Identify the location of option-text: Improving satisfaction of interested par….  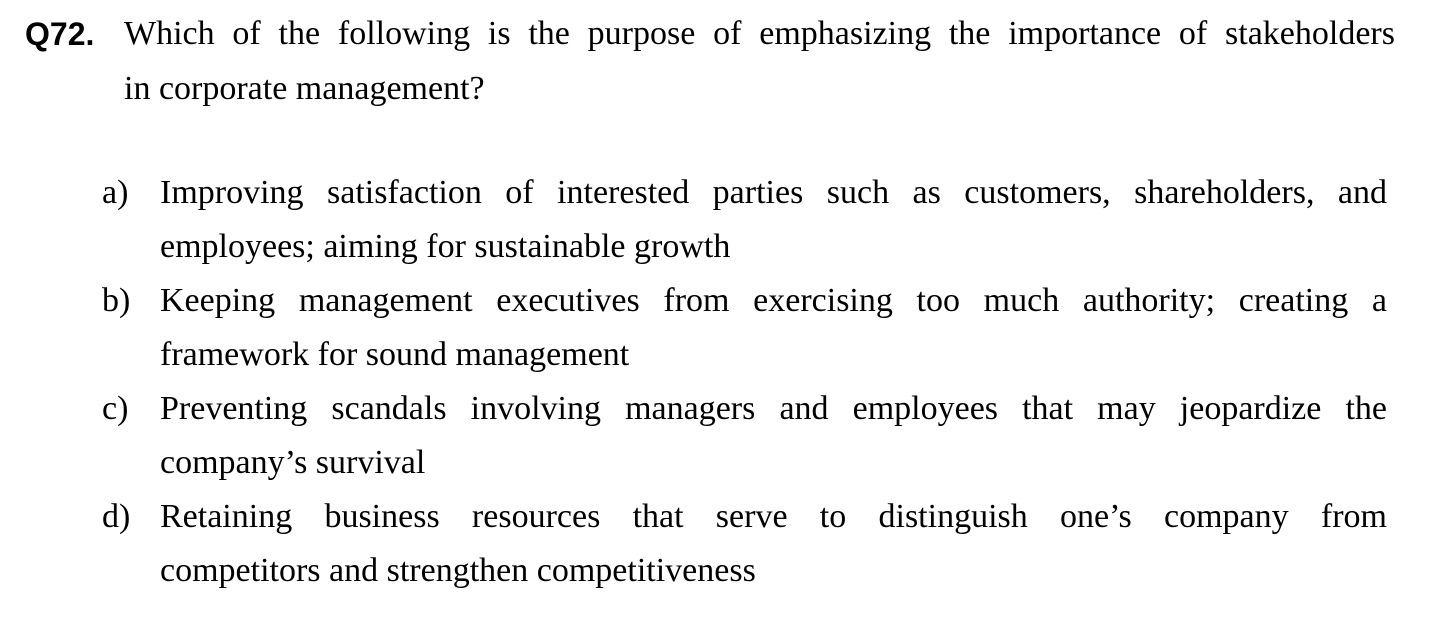
(773, 220).